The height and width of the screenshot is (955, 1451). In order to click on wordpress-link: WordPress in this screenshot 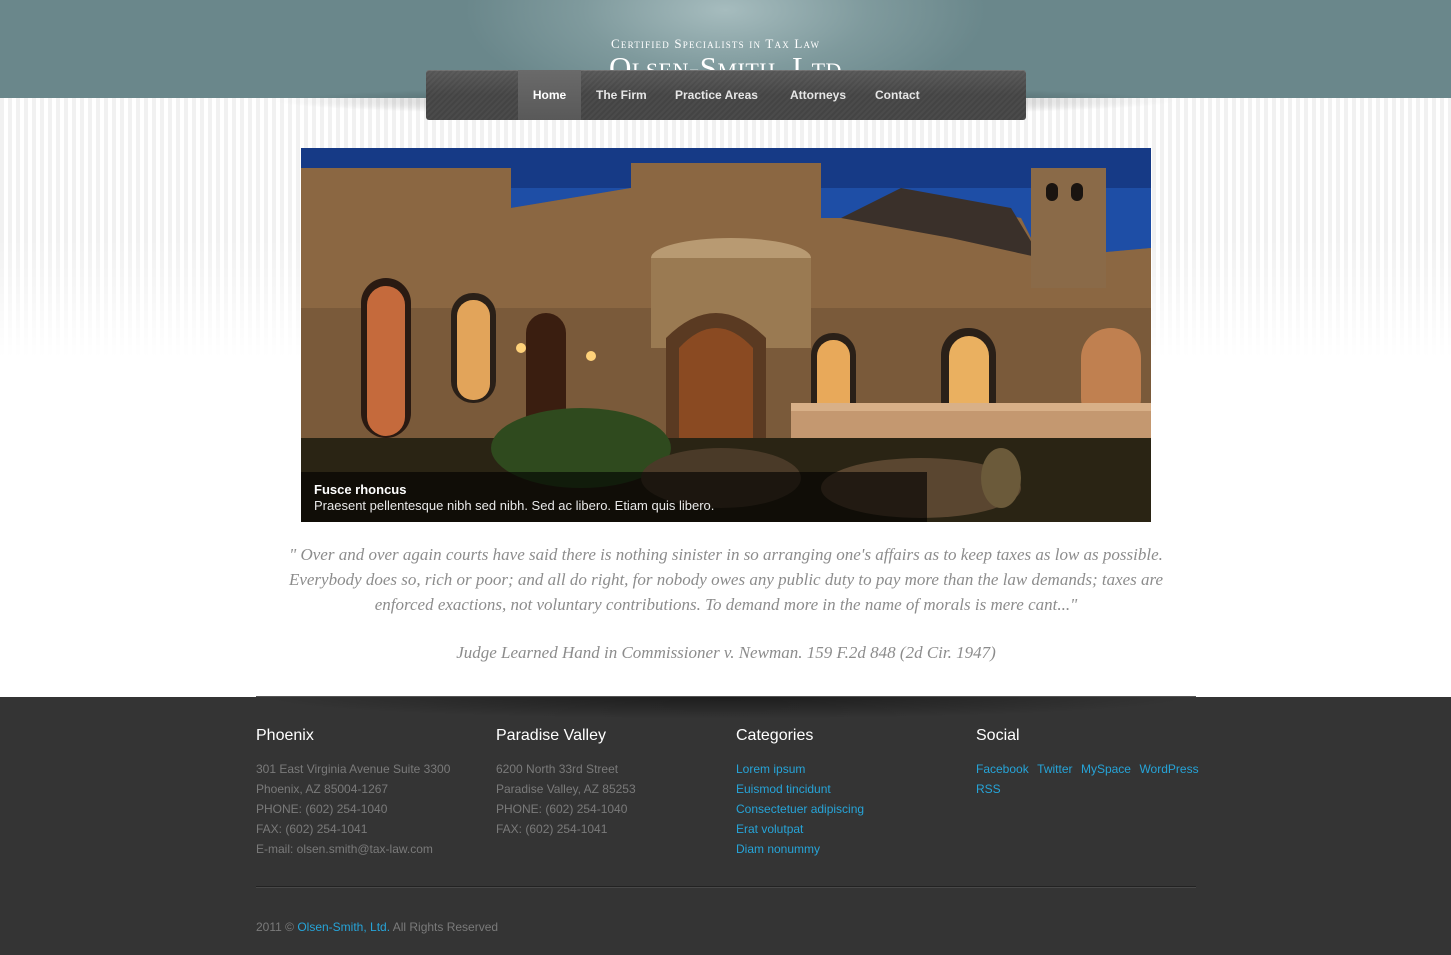, I will do `click(1168, 769)`.